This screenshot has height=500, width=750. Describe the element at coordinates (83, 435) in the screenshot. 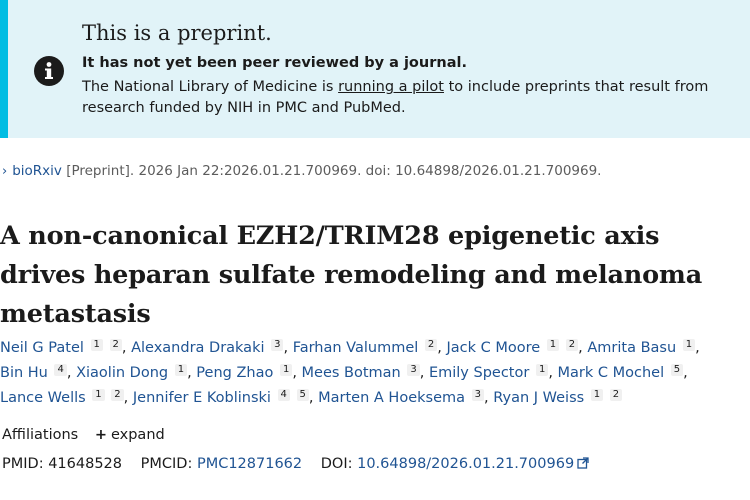

I see `affiliations-row: Affiliations + expand` at that location.